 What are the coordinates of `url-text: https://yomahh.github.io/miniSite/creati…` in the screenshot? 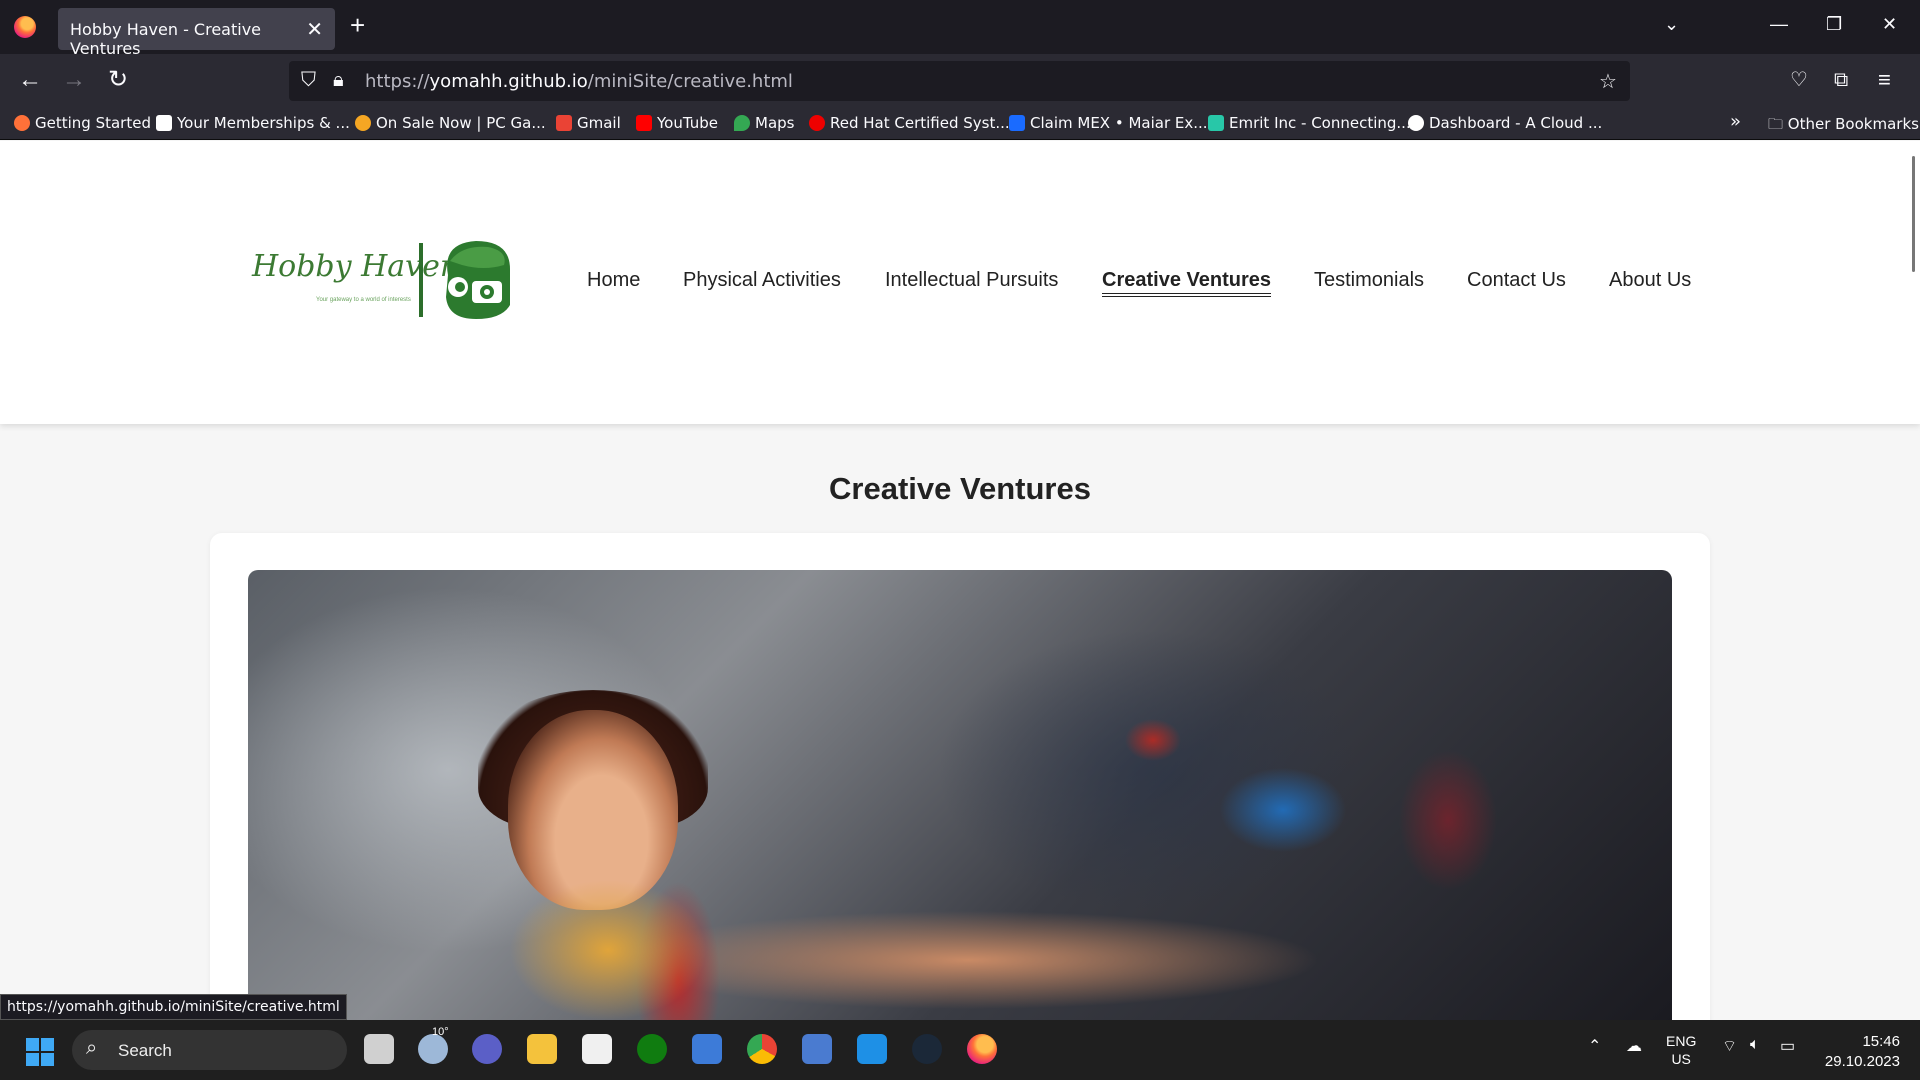 It's located at (579, 81).